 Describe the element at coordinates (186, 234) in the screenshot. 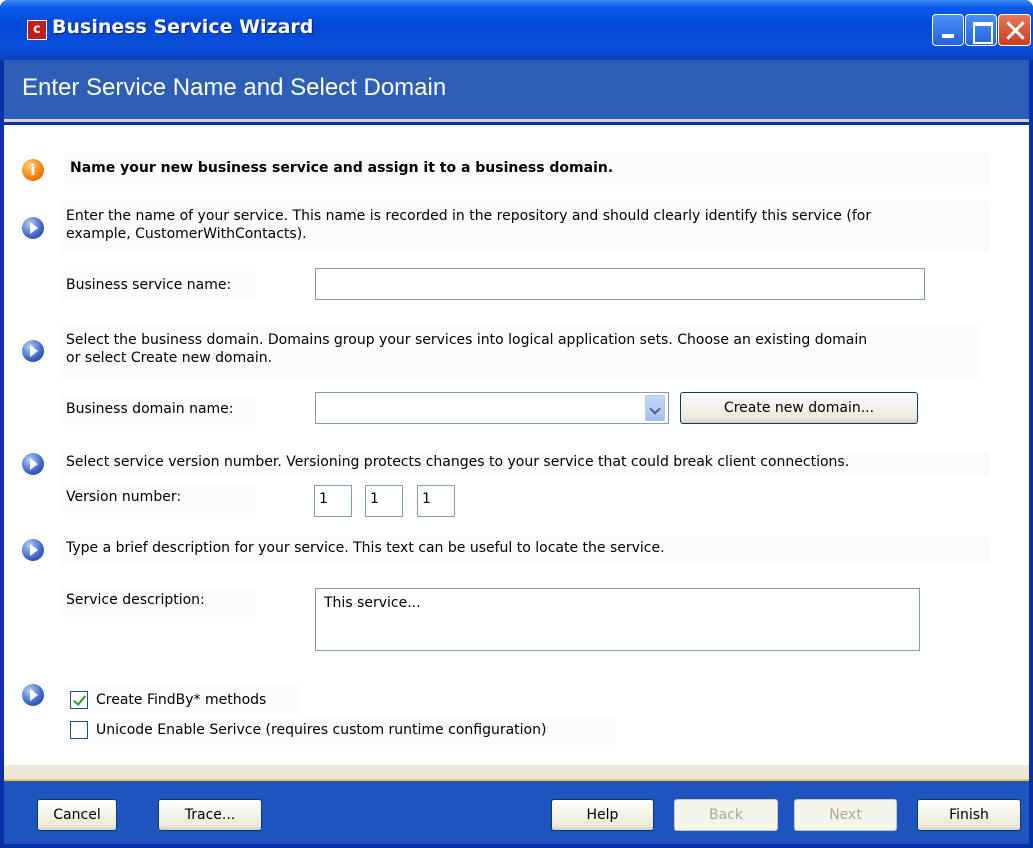

I see `service-name-description-2: example, CustomerWithContacts).` at that location.